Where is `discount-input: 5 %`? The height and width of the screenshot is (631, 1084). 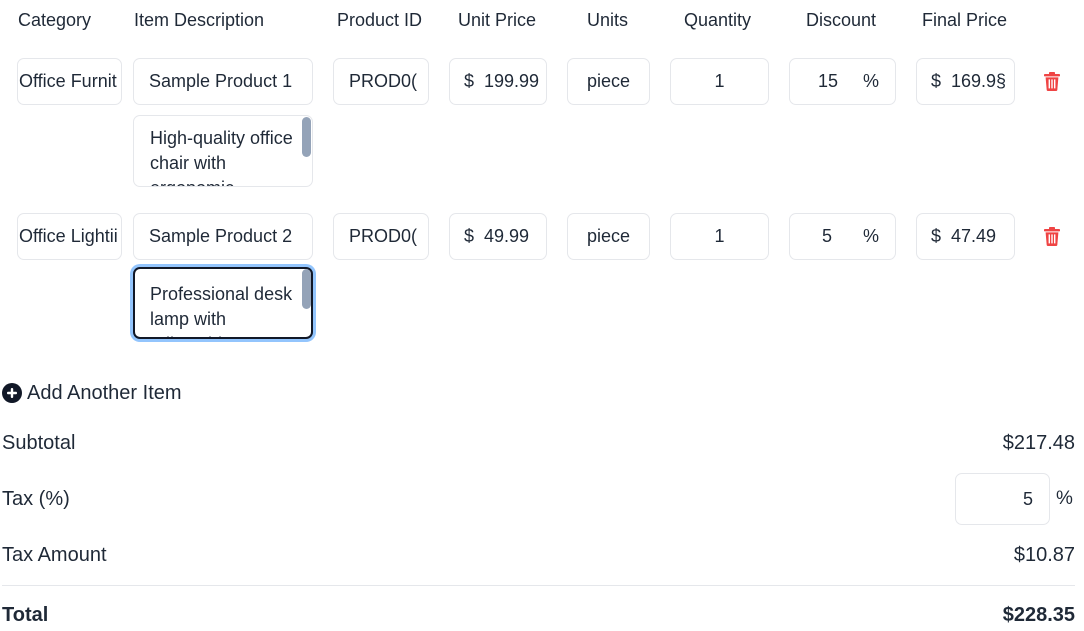
discount-input: 5 % is located at coordinates (842, 236).